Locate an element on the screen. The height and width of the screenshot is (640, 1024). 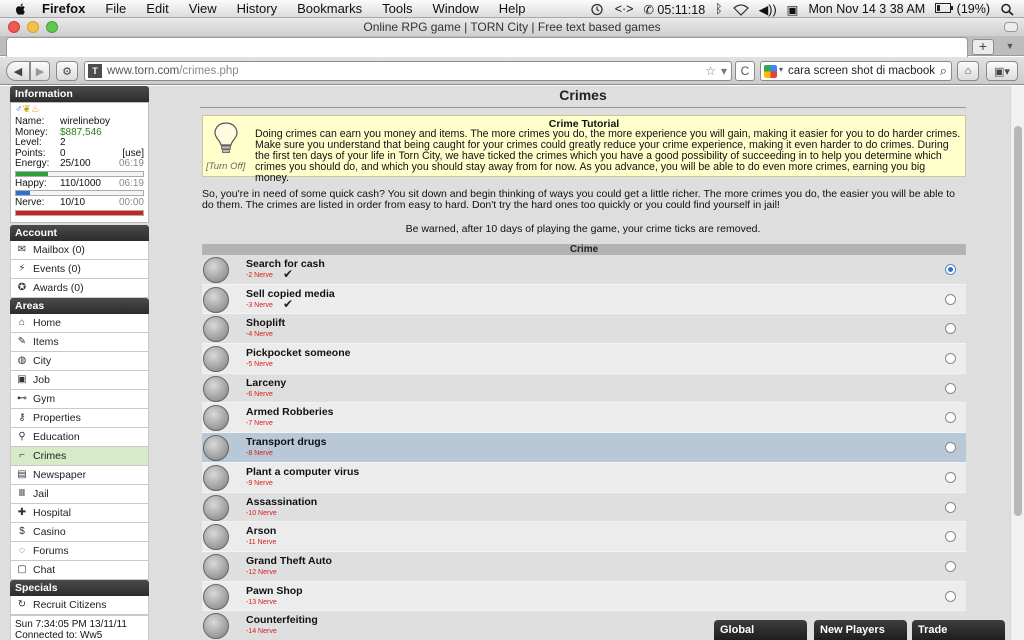
sidebar-item-forums: ◌ Forums is located at coordinates (79, 551).